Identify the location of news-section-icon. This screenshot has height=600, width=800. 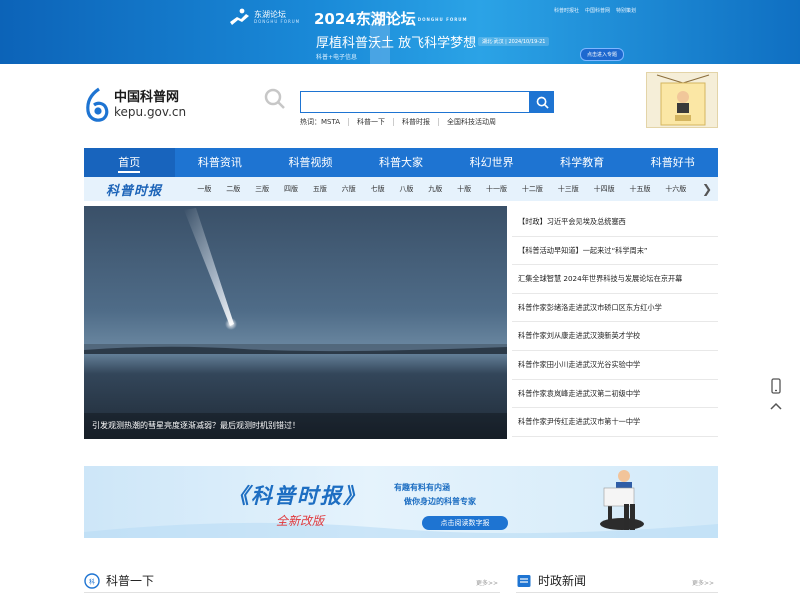
(524, 580).